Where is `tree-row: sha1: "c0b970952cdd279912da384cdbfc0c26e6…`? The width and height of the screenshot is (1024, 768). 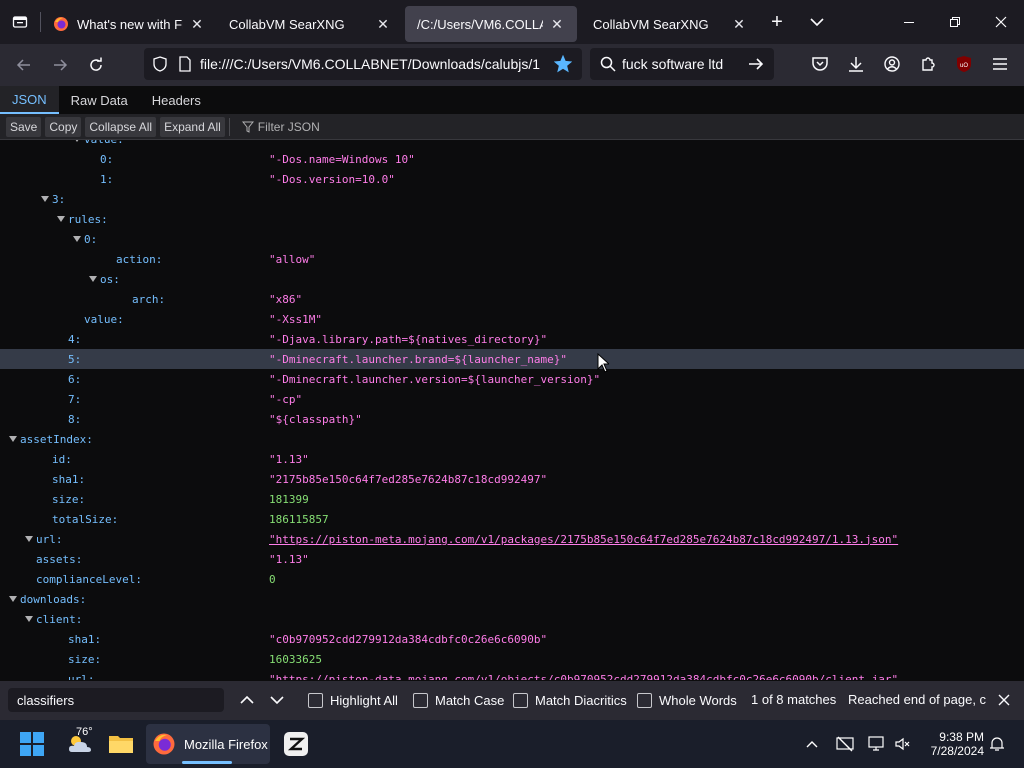
tree-row: sha1: "c0b970952cdd279912da384cdbfc0c26e6… is located at coordinates (512, 639).